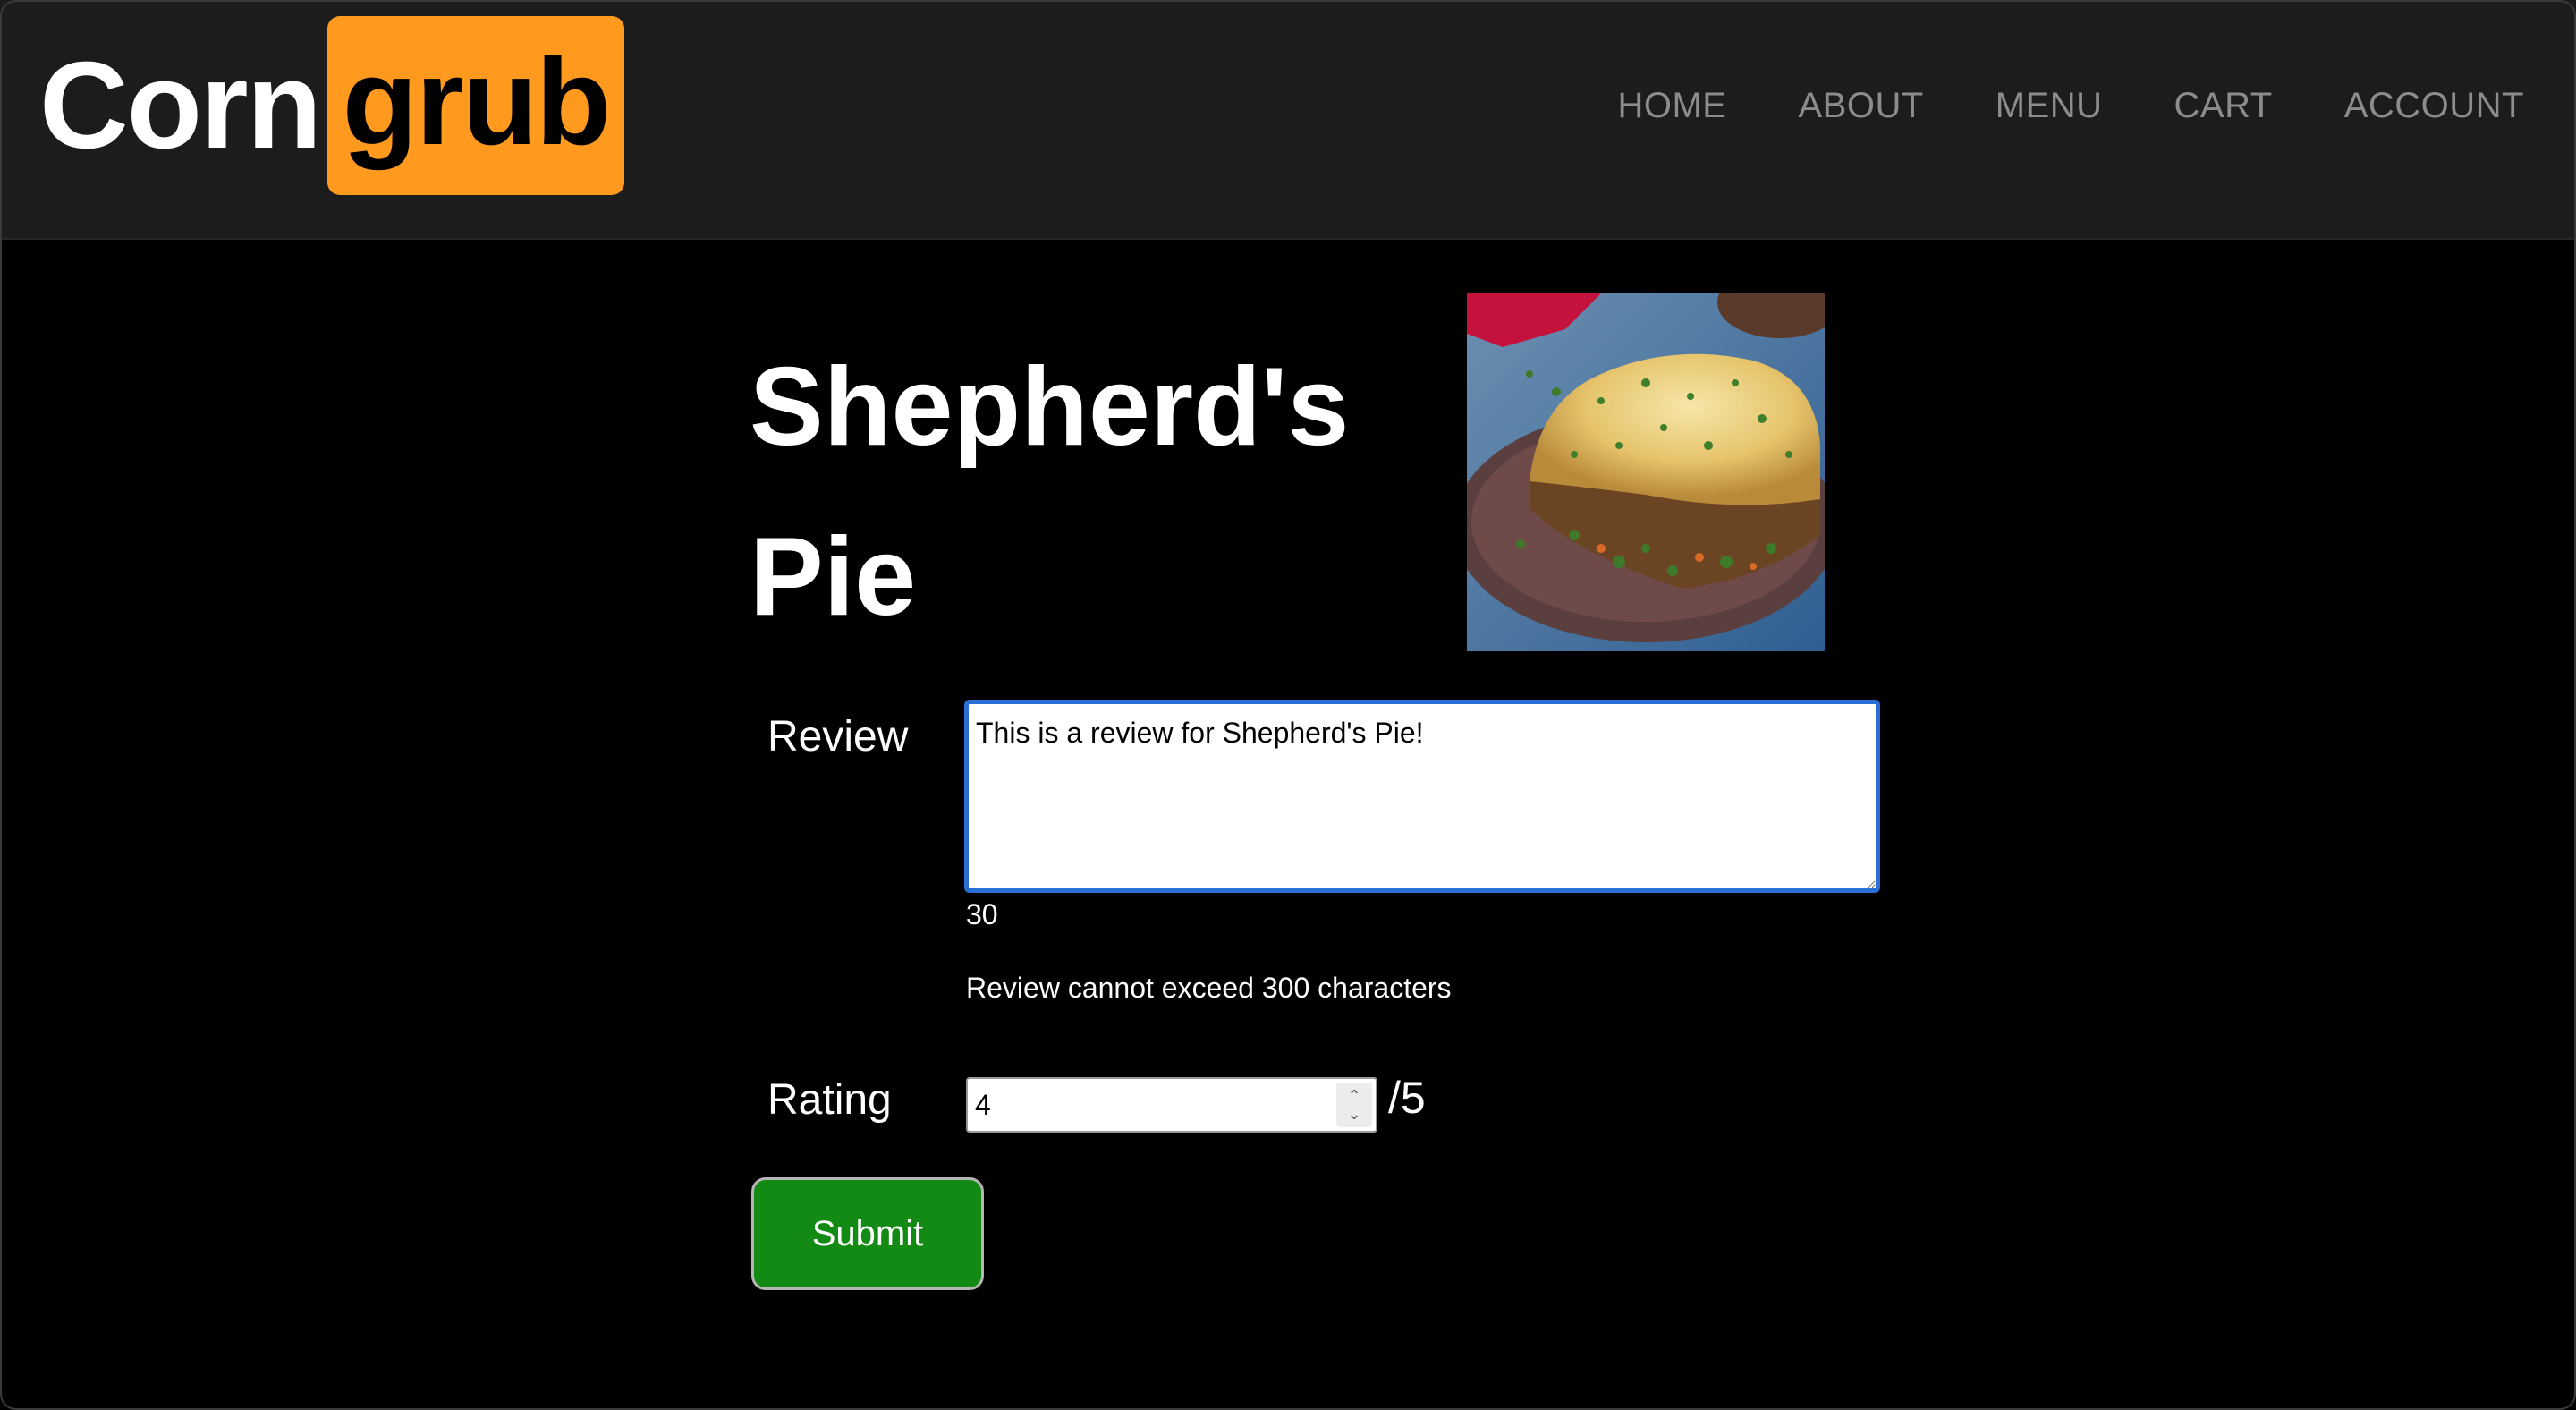  I want to click on rating-value: 4, so click(983, 1104).